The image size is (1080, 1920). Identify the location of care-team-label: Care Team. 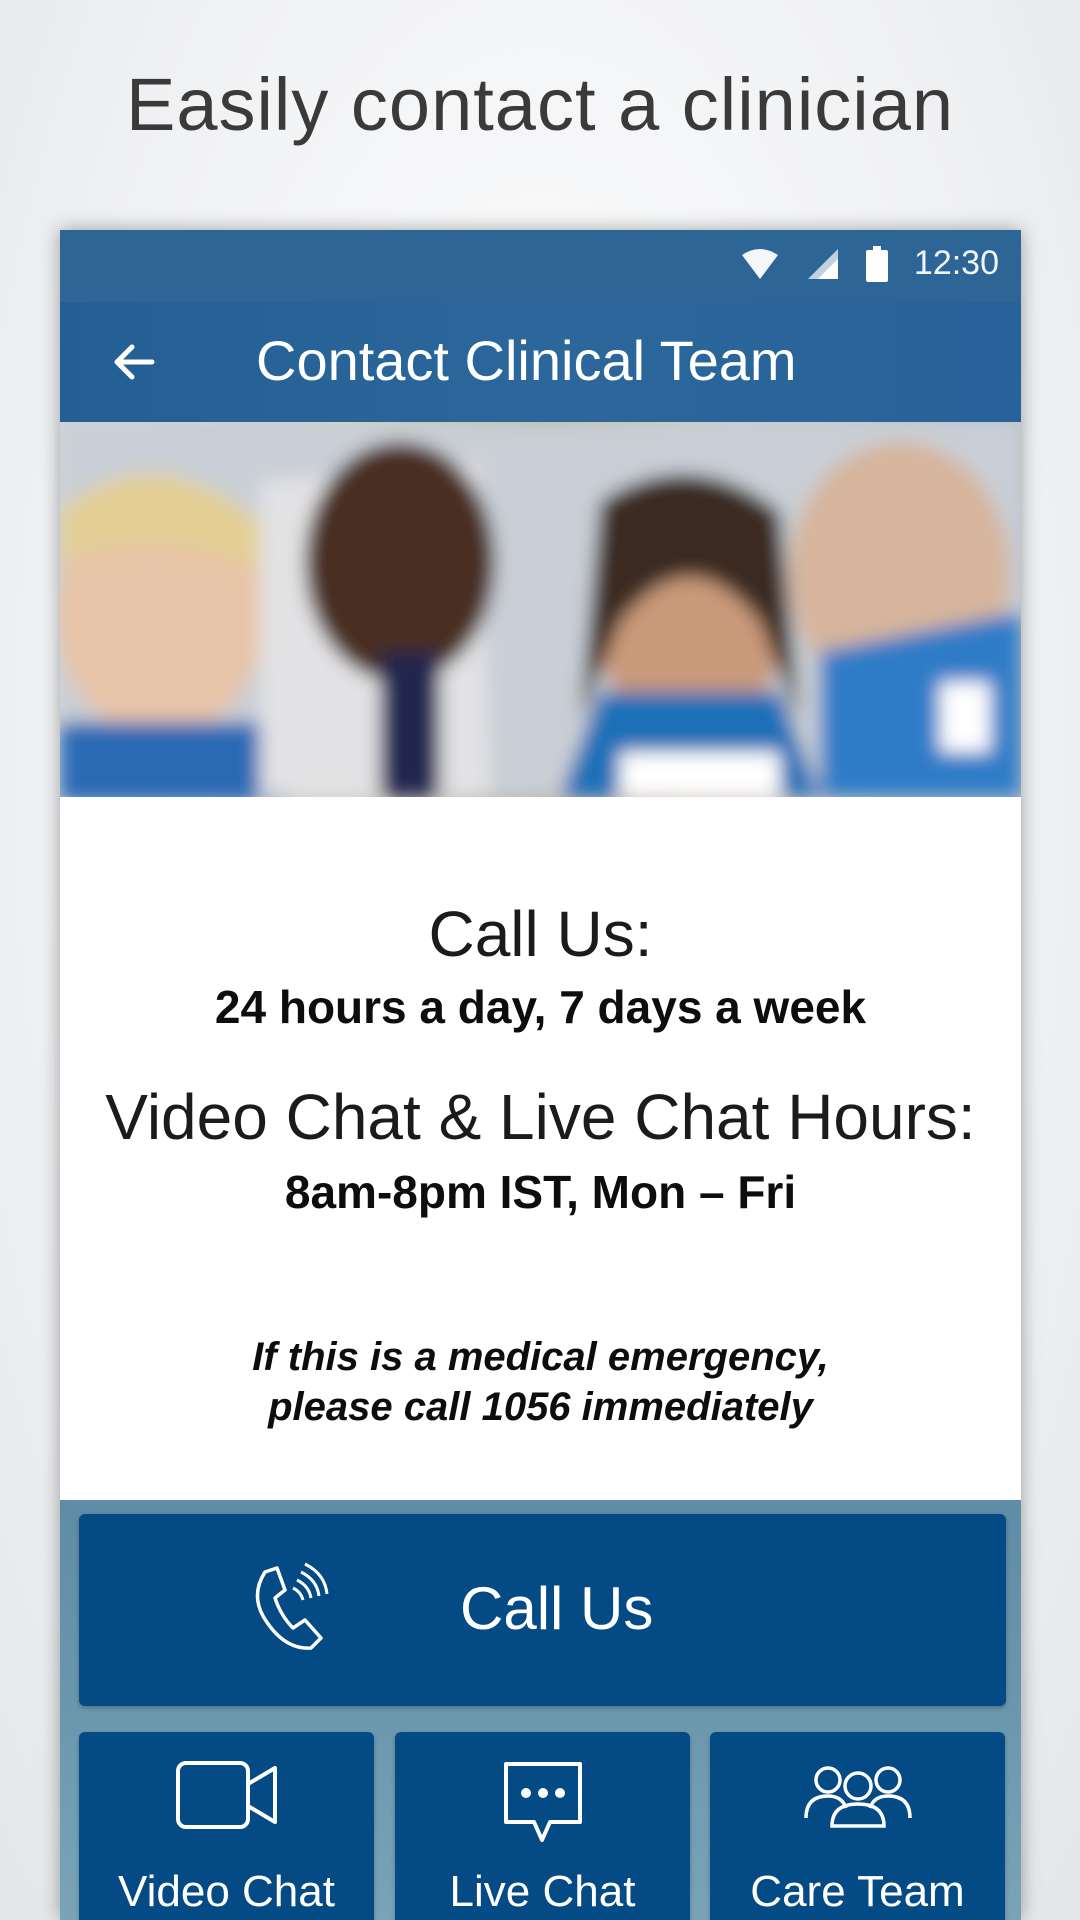
(857, 1891).